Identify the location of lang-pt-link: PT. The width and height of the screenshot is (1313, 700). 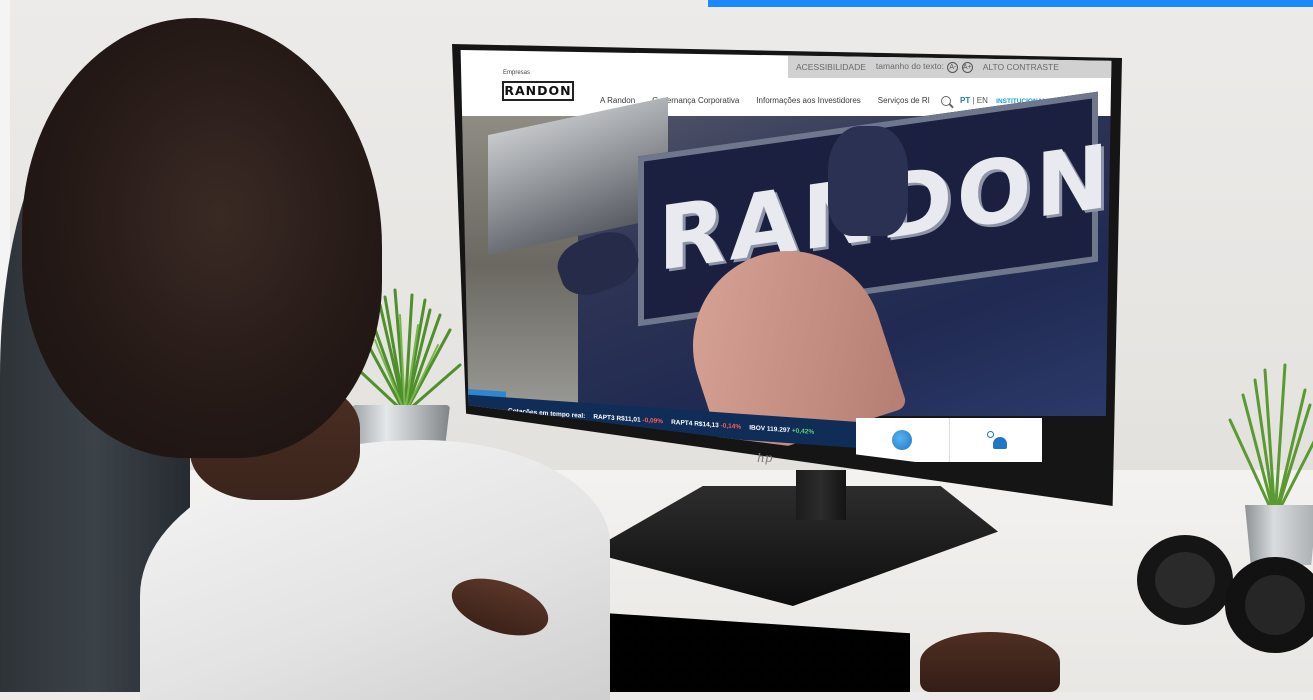
(965, 100).